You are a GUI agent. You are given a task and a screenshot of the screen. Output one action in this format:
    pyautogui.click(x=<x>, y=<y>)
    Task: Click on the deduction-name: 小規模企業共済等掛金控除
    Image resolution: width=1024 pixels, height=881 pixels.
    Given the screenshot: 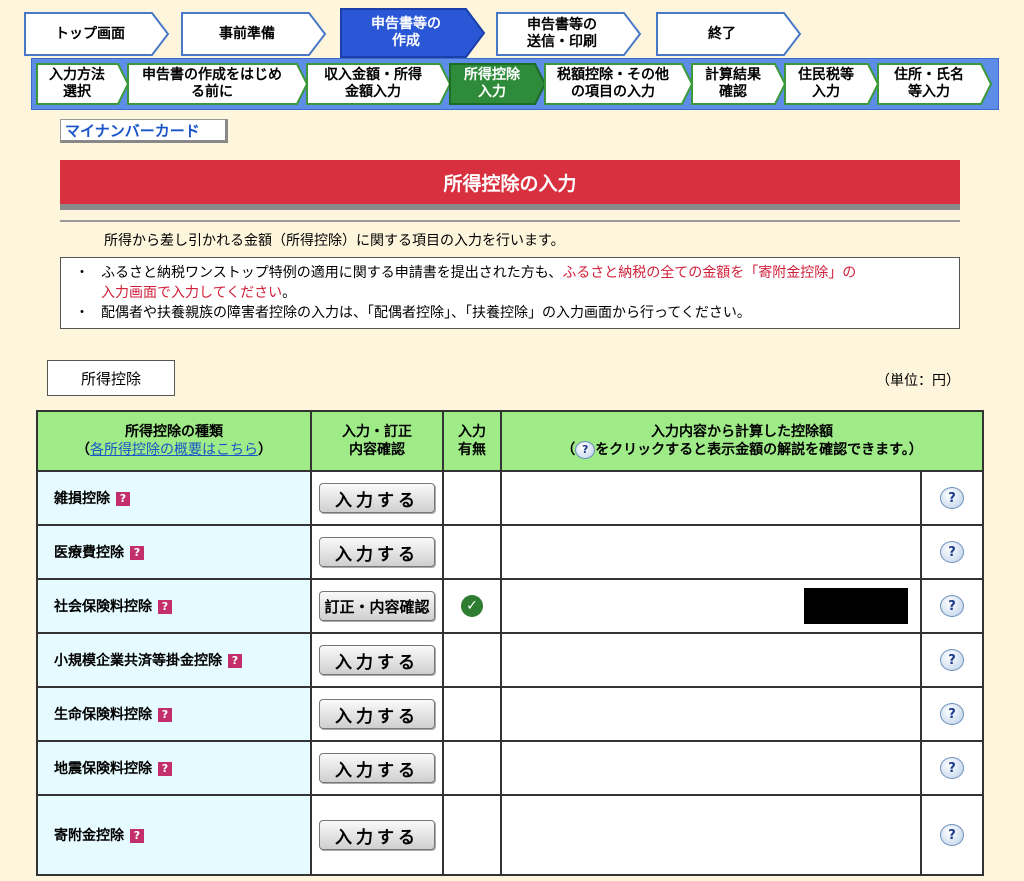 What is the action you would take?
    pyautogui.click(x=138, y=661)
    